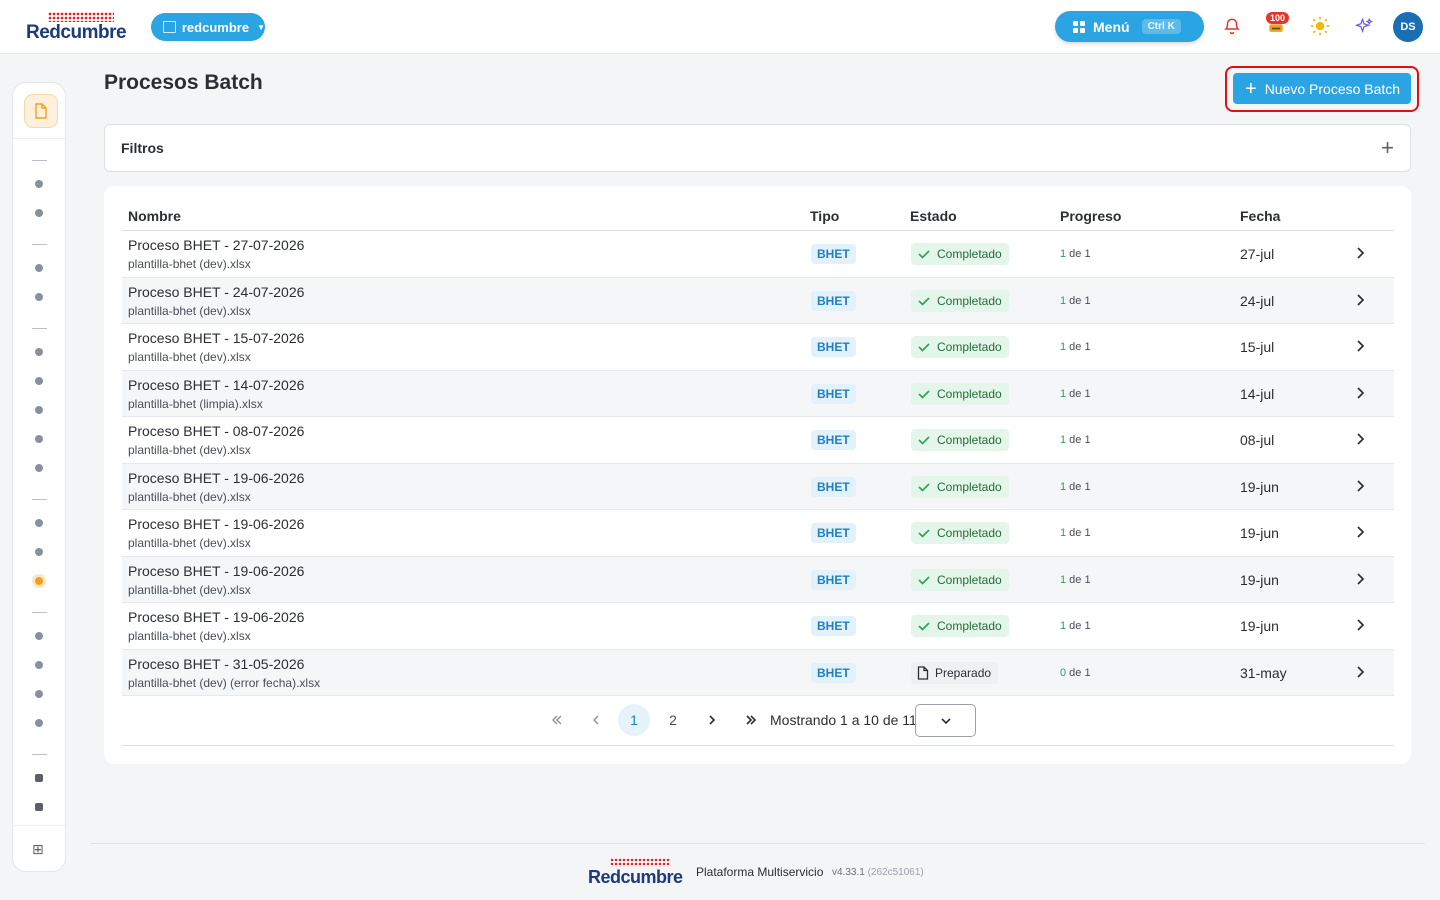 The image size is (1440, 900). What do you see at coordinates (1090, 216) in the screenshot?
I see `column-header-progress: Progreso` at bounding box center [1090, 216].